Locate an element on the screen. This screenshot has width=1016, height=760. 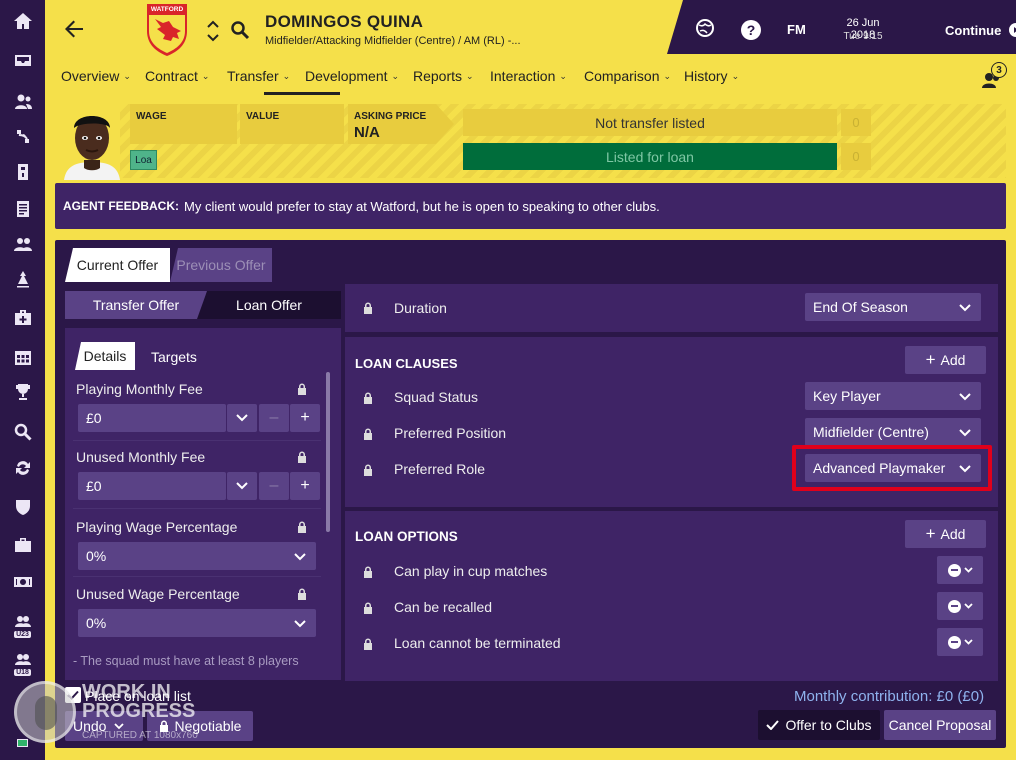
training-icon is located at coordinates (22, 279).